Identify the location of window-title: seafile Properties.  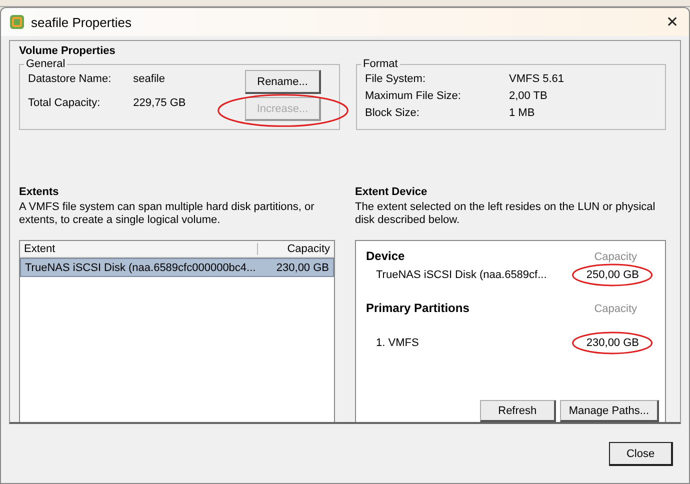
(81, 22).